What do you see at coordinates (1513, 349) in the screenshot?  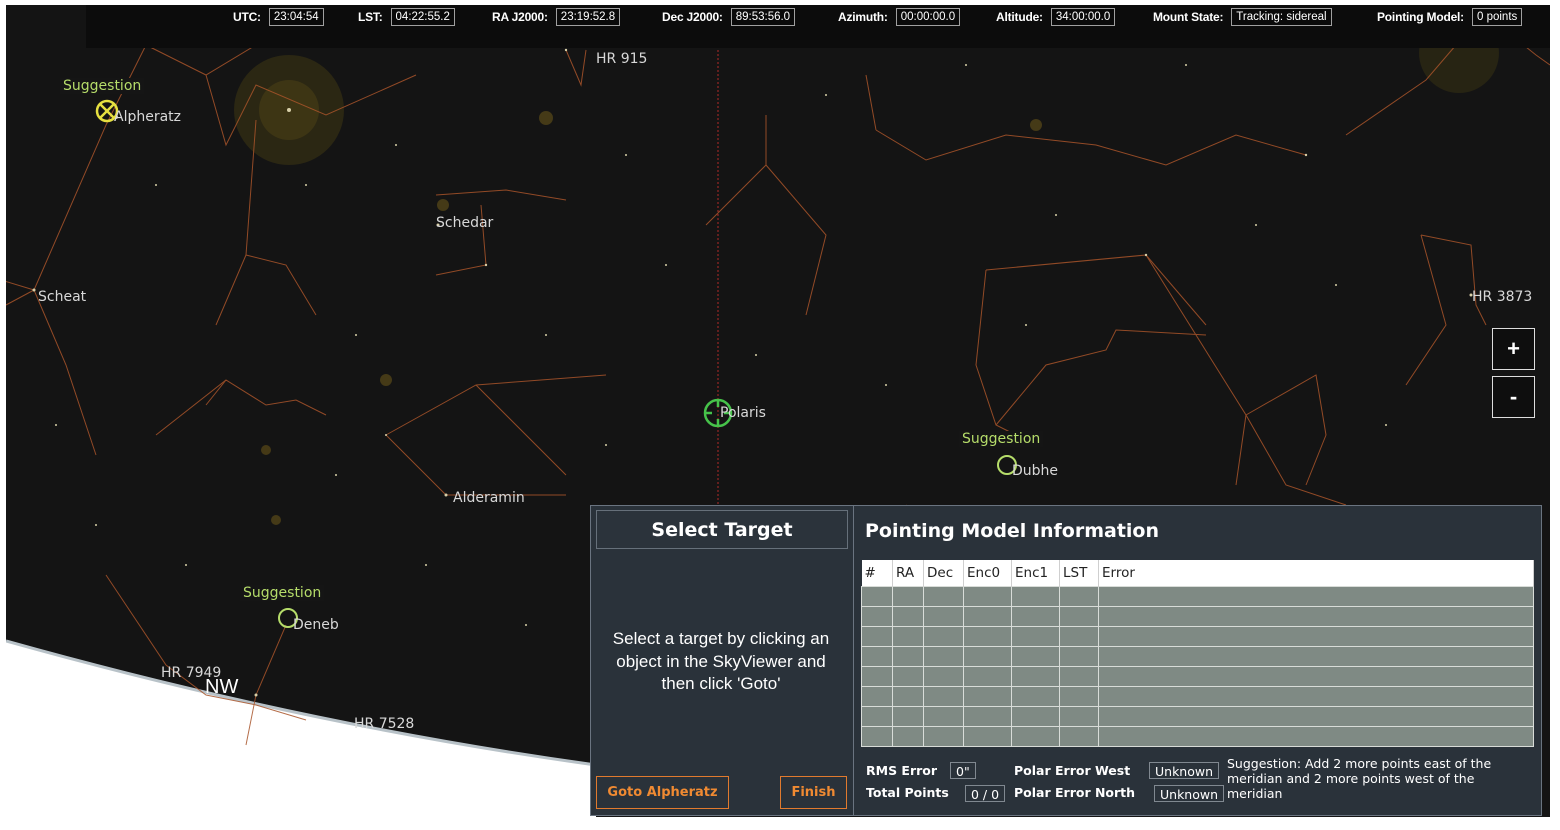 I see `zoom-in-button: +` at bounding box center [1513, 349].